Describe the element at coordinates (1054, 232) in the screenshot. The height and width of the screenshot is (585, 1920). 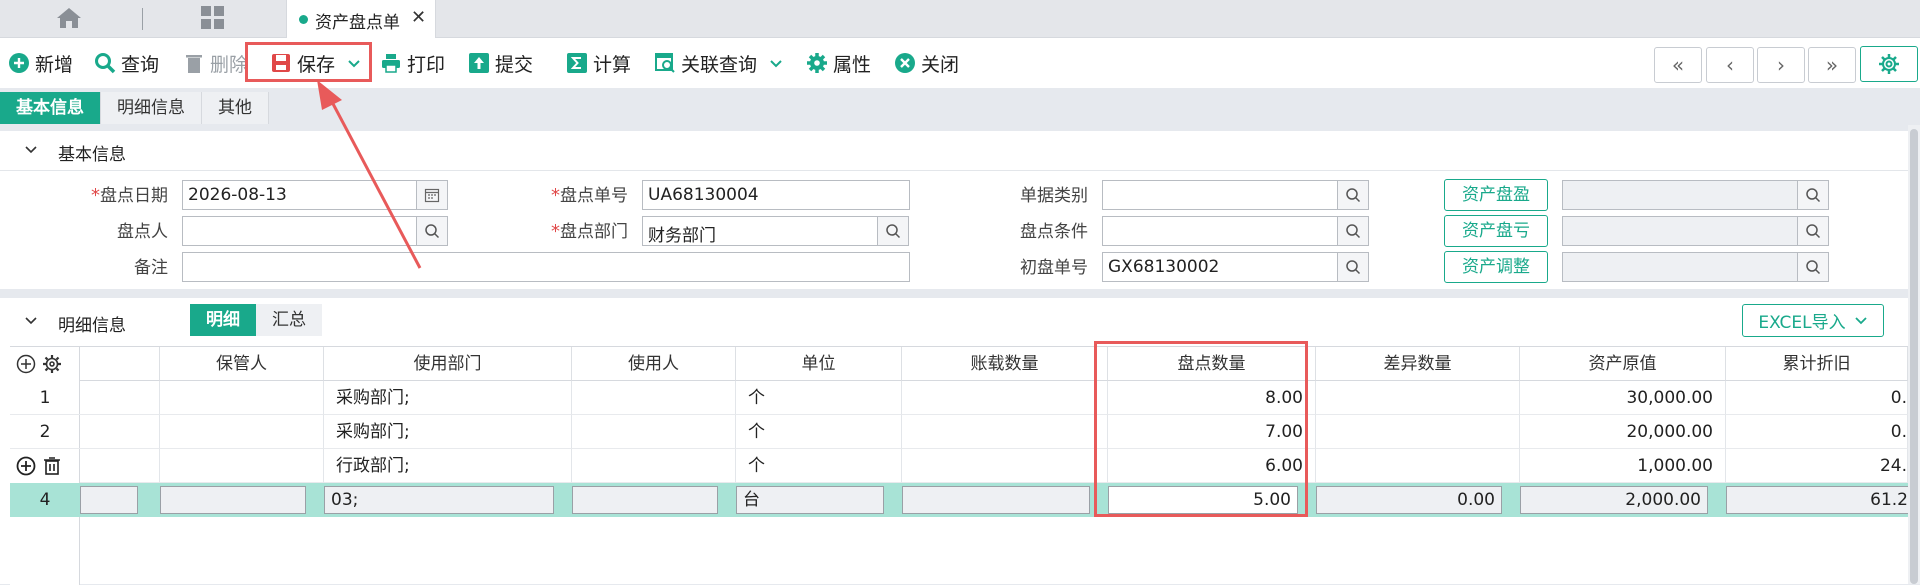
I see `condition-label: 盘点条件` at that location.